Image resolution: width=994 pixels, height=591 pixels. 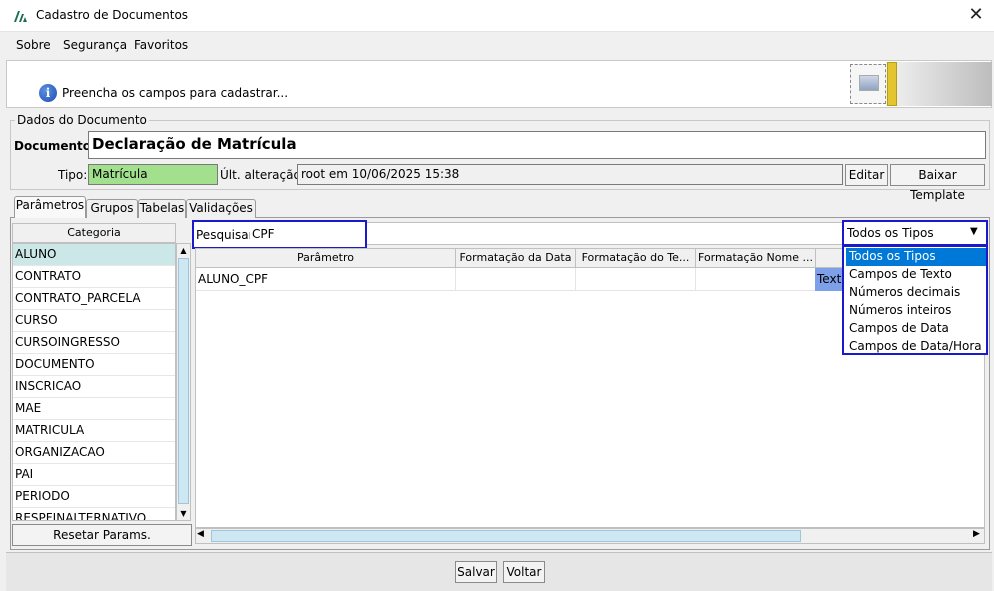 What do you see at coordinates (221, 208) in the screenshot?
I see `tab-validacoes: Validações` at bounding box center [221, 208].